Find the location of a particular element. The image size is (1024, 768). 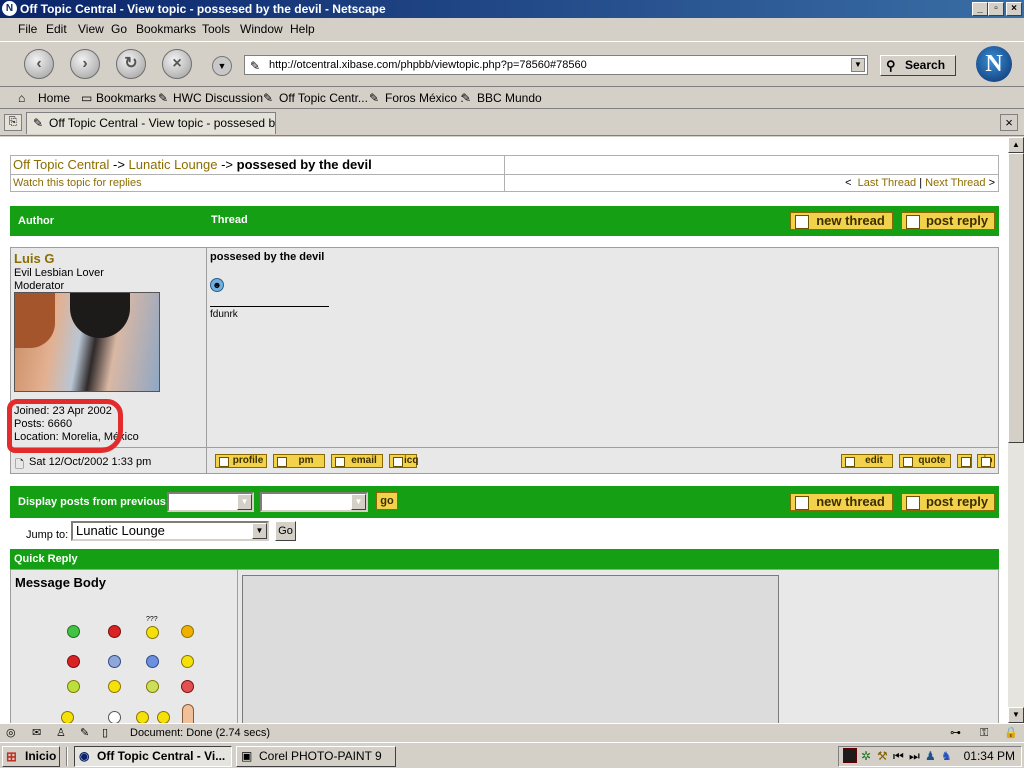

close-window-button: × is located at coordinates (1014, 9).